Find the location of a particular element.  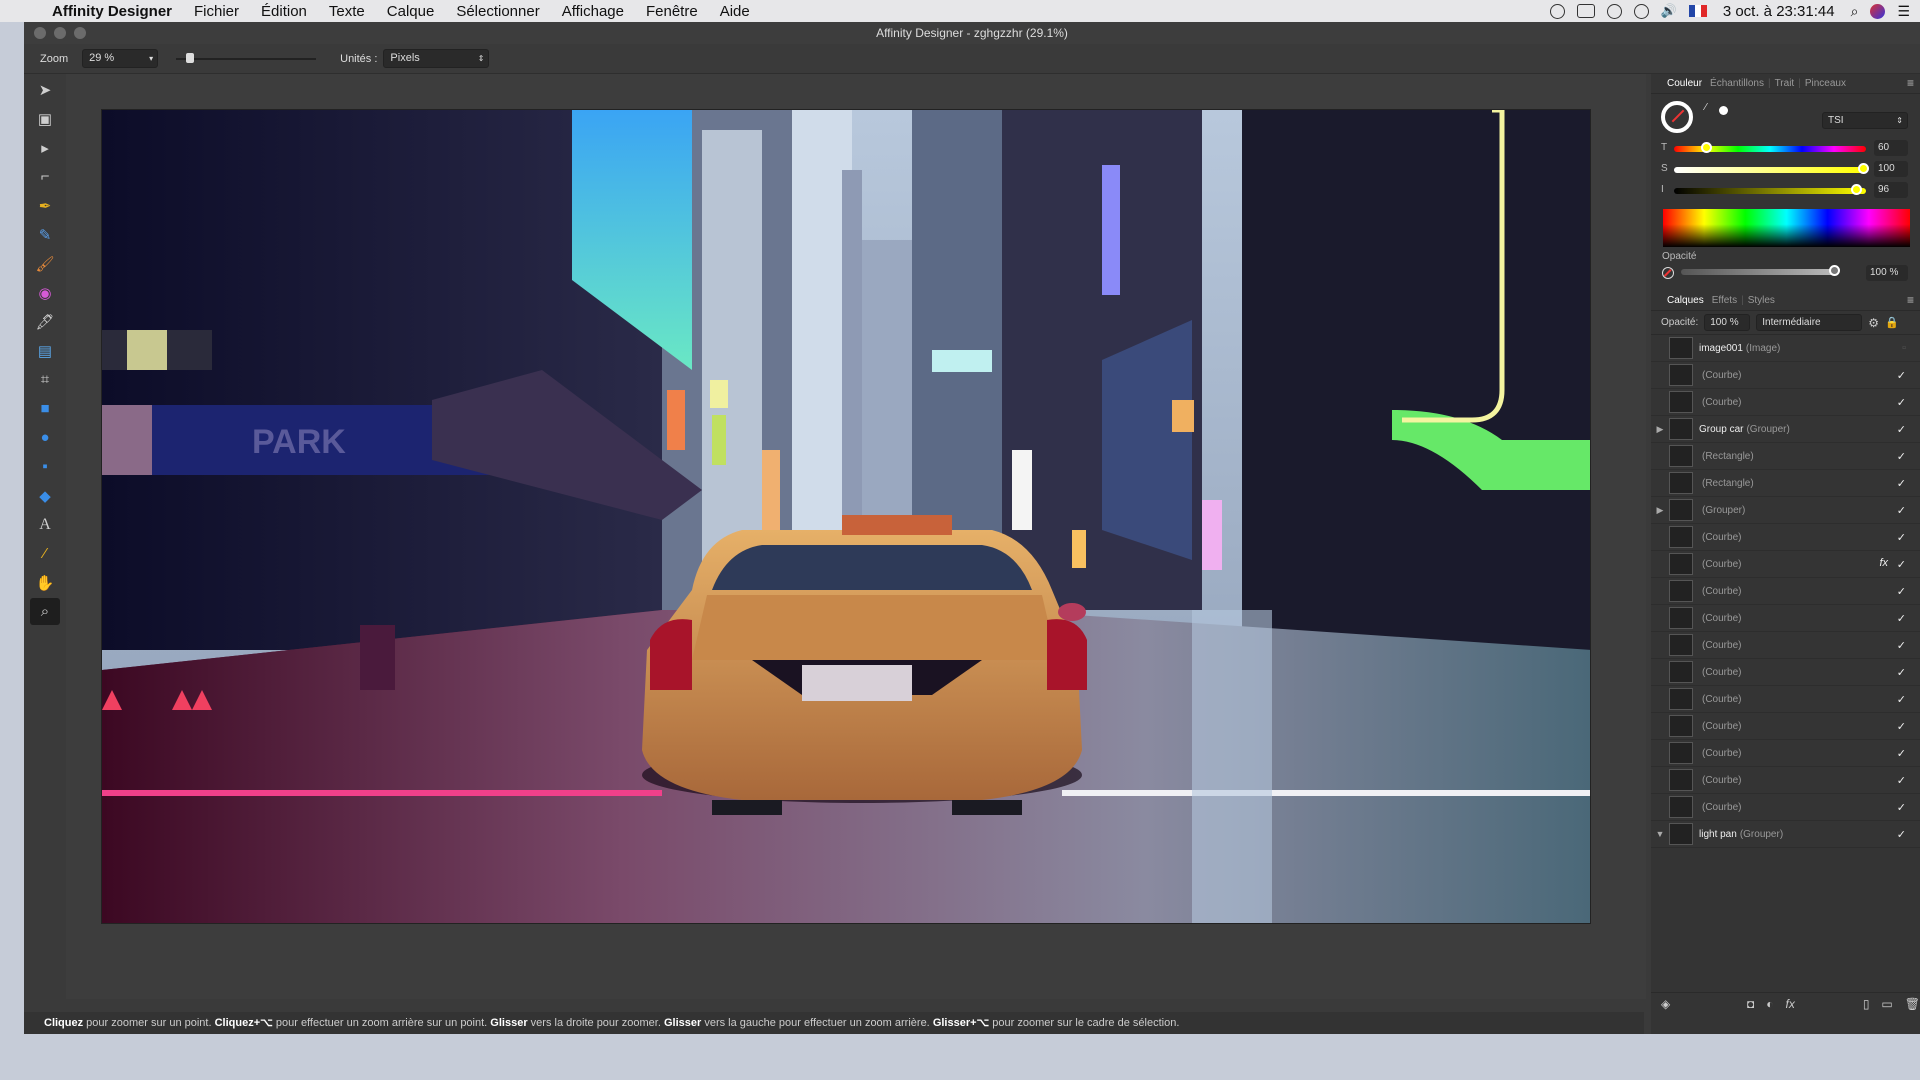

layers-stack-icon: ◈ is located at coordinates (1665, 1004).